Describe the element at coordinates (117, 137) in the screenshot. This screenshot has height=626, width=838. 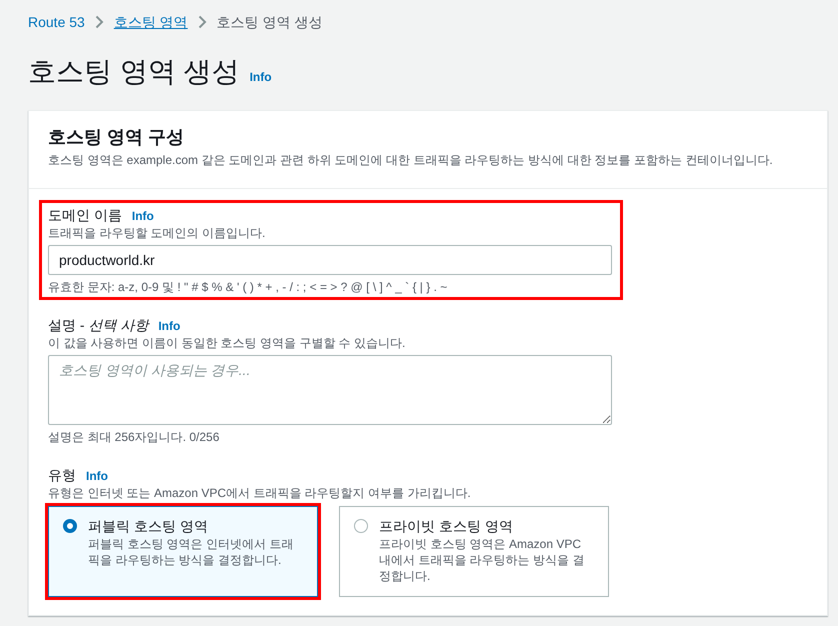
I see `panel-title: 호스팅 영역 구성` at that location.